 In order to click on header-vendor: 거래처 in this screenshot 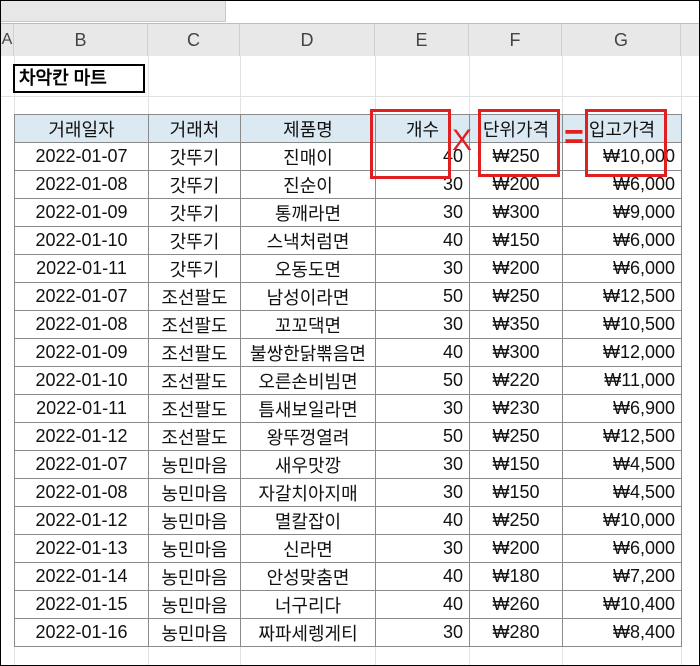, I will do `click(194, 128)`.